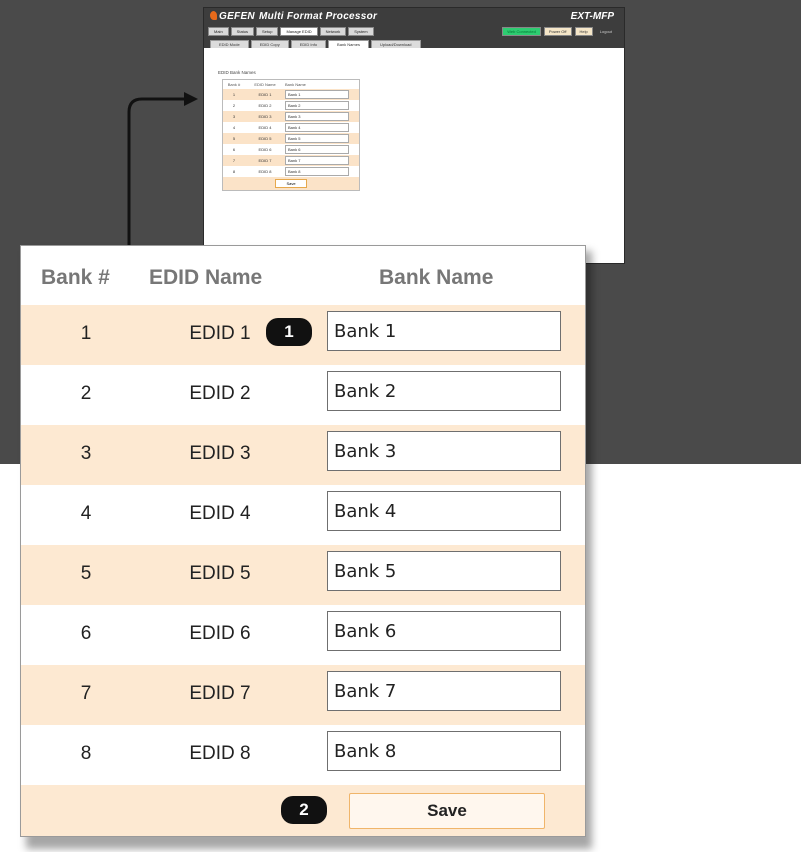  What do you see at coordinates (234, 149) in the screenshot?
I see `mini-bank-num: 6` at bounding box center [234, 149].